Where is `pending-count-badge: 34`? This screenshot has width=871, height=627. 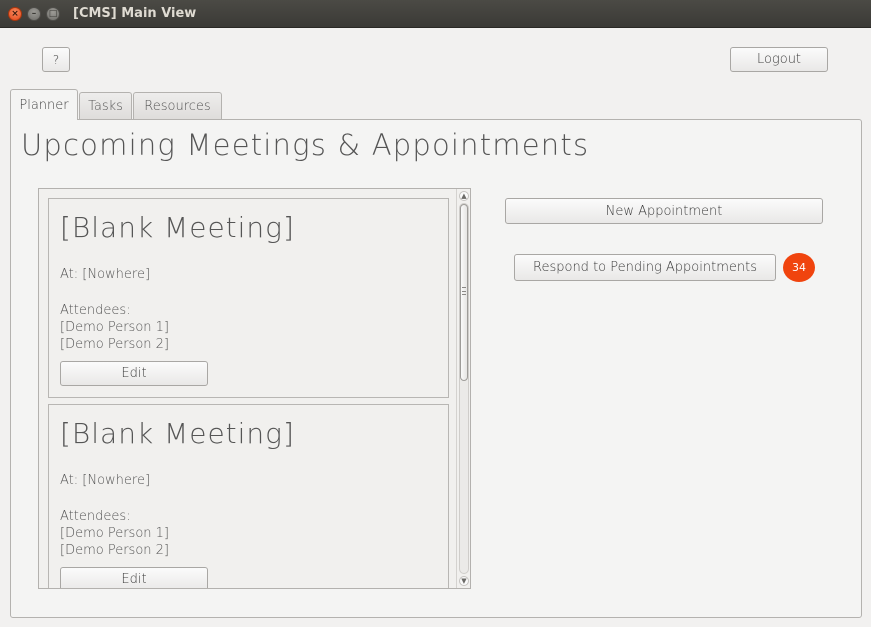
pending-count-badge: 34 is located at coordinates (799, 267).